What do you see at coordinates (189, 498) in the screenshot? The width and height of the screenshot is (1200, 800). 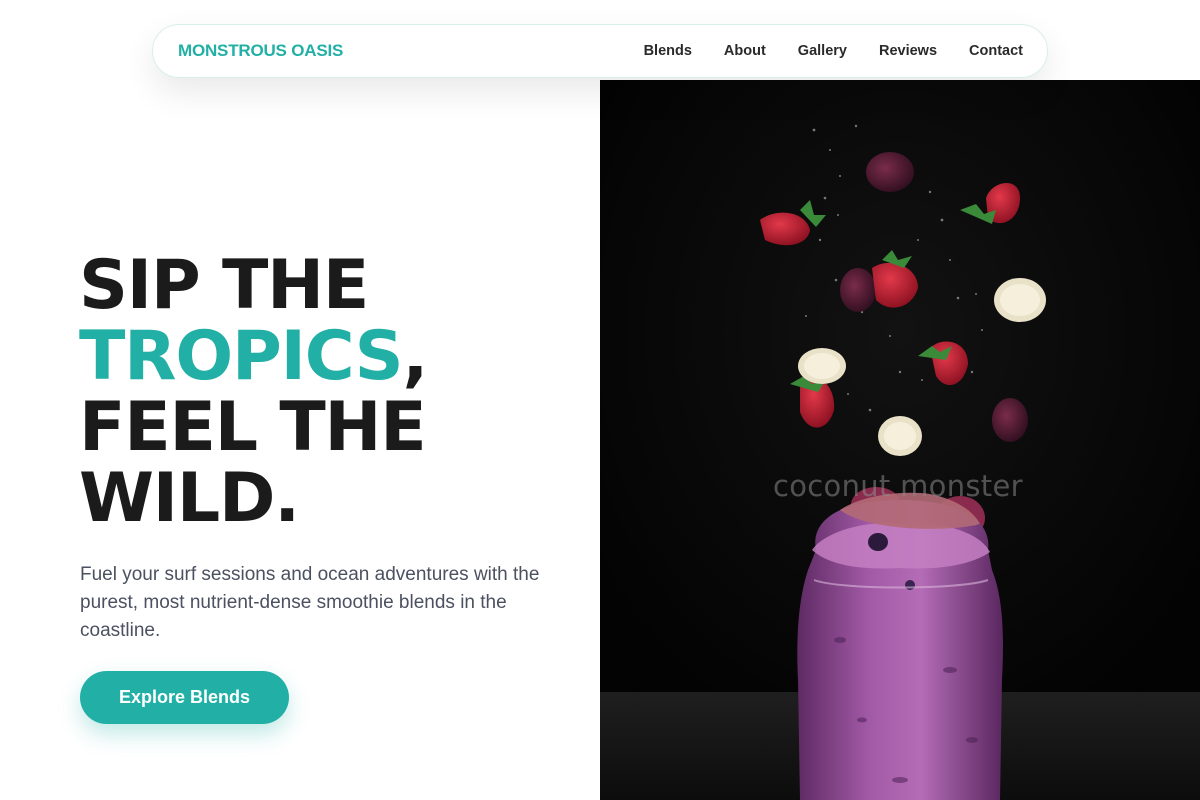 I see `headline-line-4: WILD.` at bounding box center [189, 498].